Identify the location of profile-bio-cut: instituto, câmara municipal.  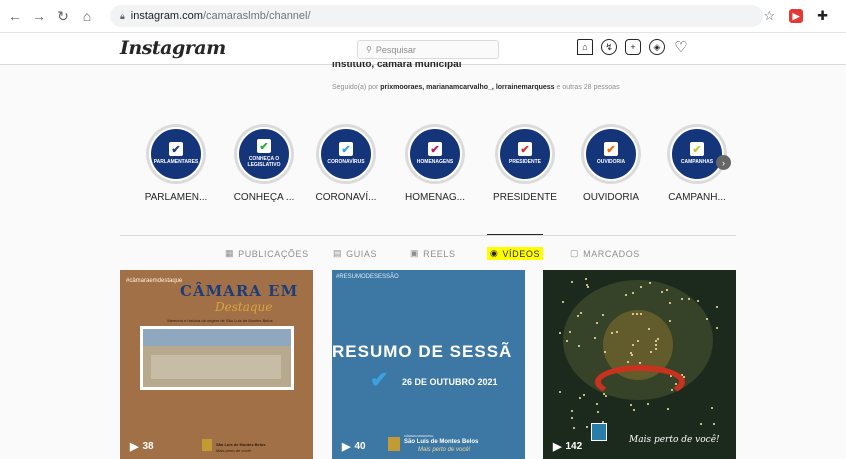
(397, 65).